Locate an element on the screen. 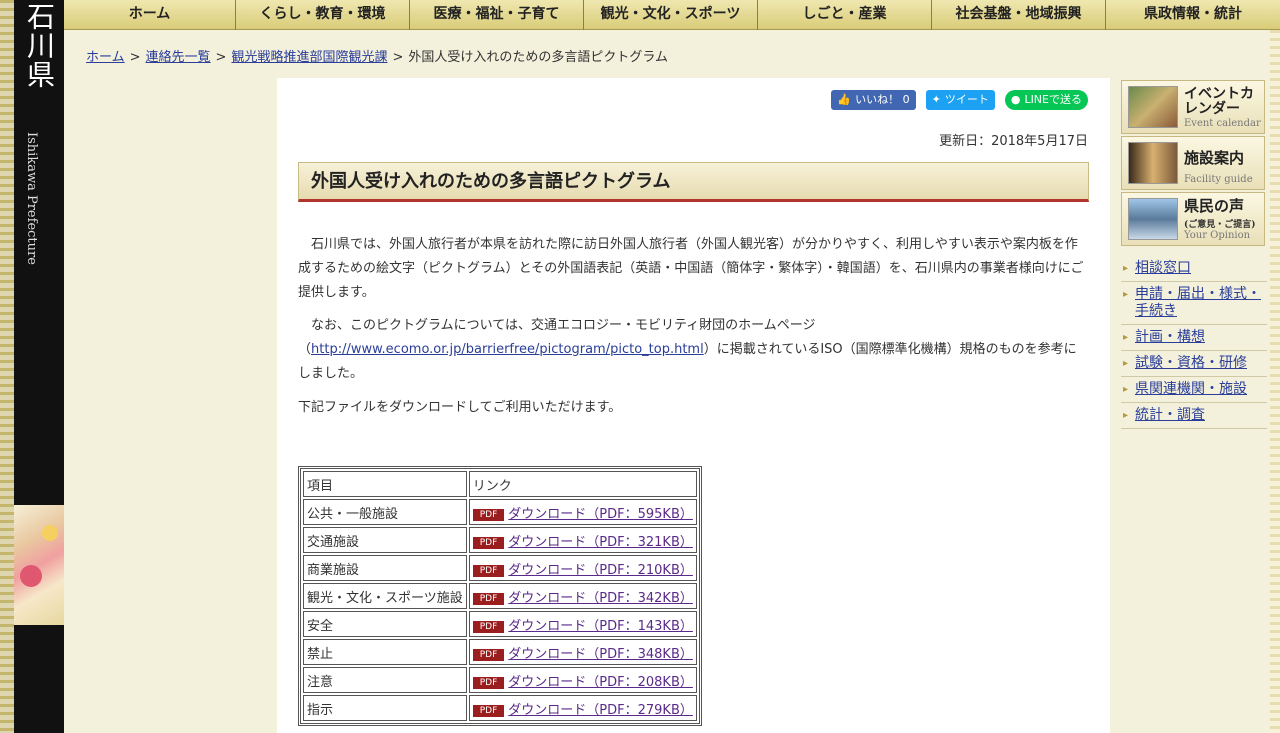 The image size is (1280, 733). nav-work-industry: しごと・産業 is located at coordinates (845, 15).